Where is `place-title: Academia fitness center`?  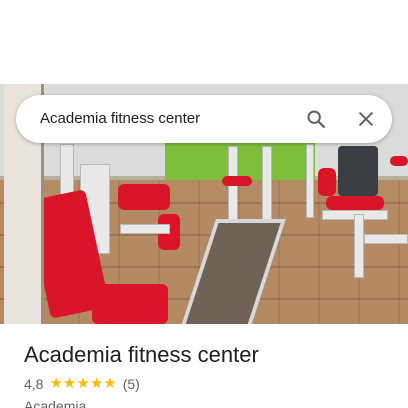
place-title: Academia fitness center is located at coordinates (141, 354).